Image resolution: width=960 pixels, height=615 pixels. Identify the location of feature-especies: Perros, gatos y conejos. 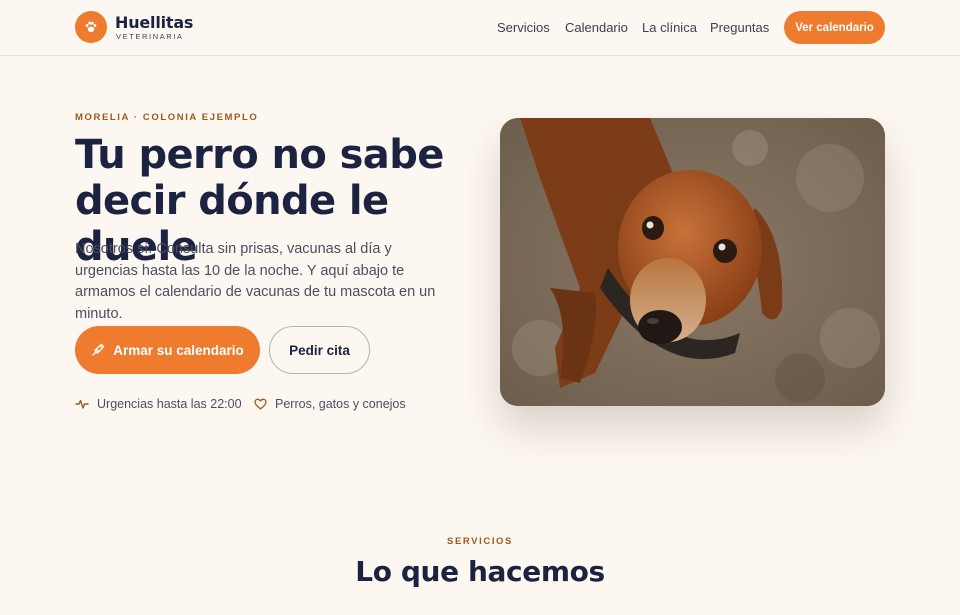
(330, 404).